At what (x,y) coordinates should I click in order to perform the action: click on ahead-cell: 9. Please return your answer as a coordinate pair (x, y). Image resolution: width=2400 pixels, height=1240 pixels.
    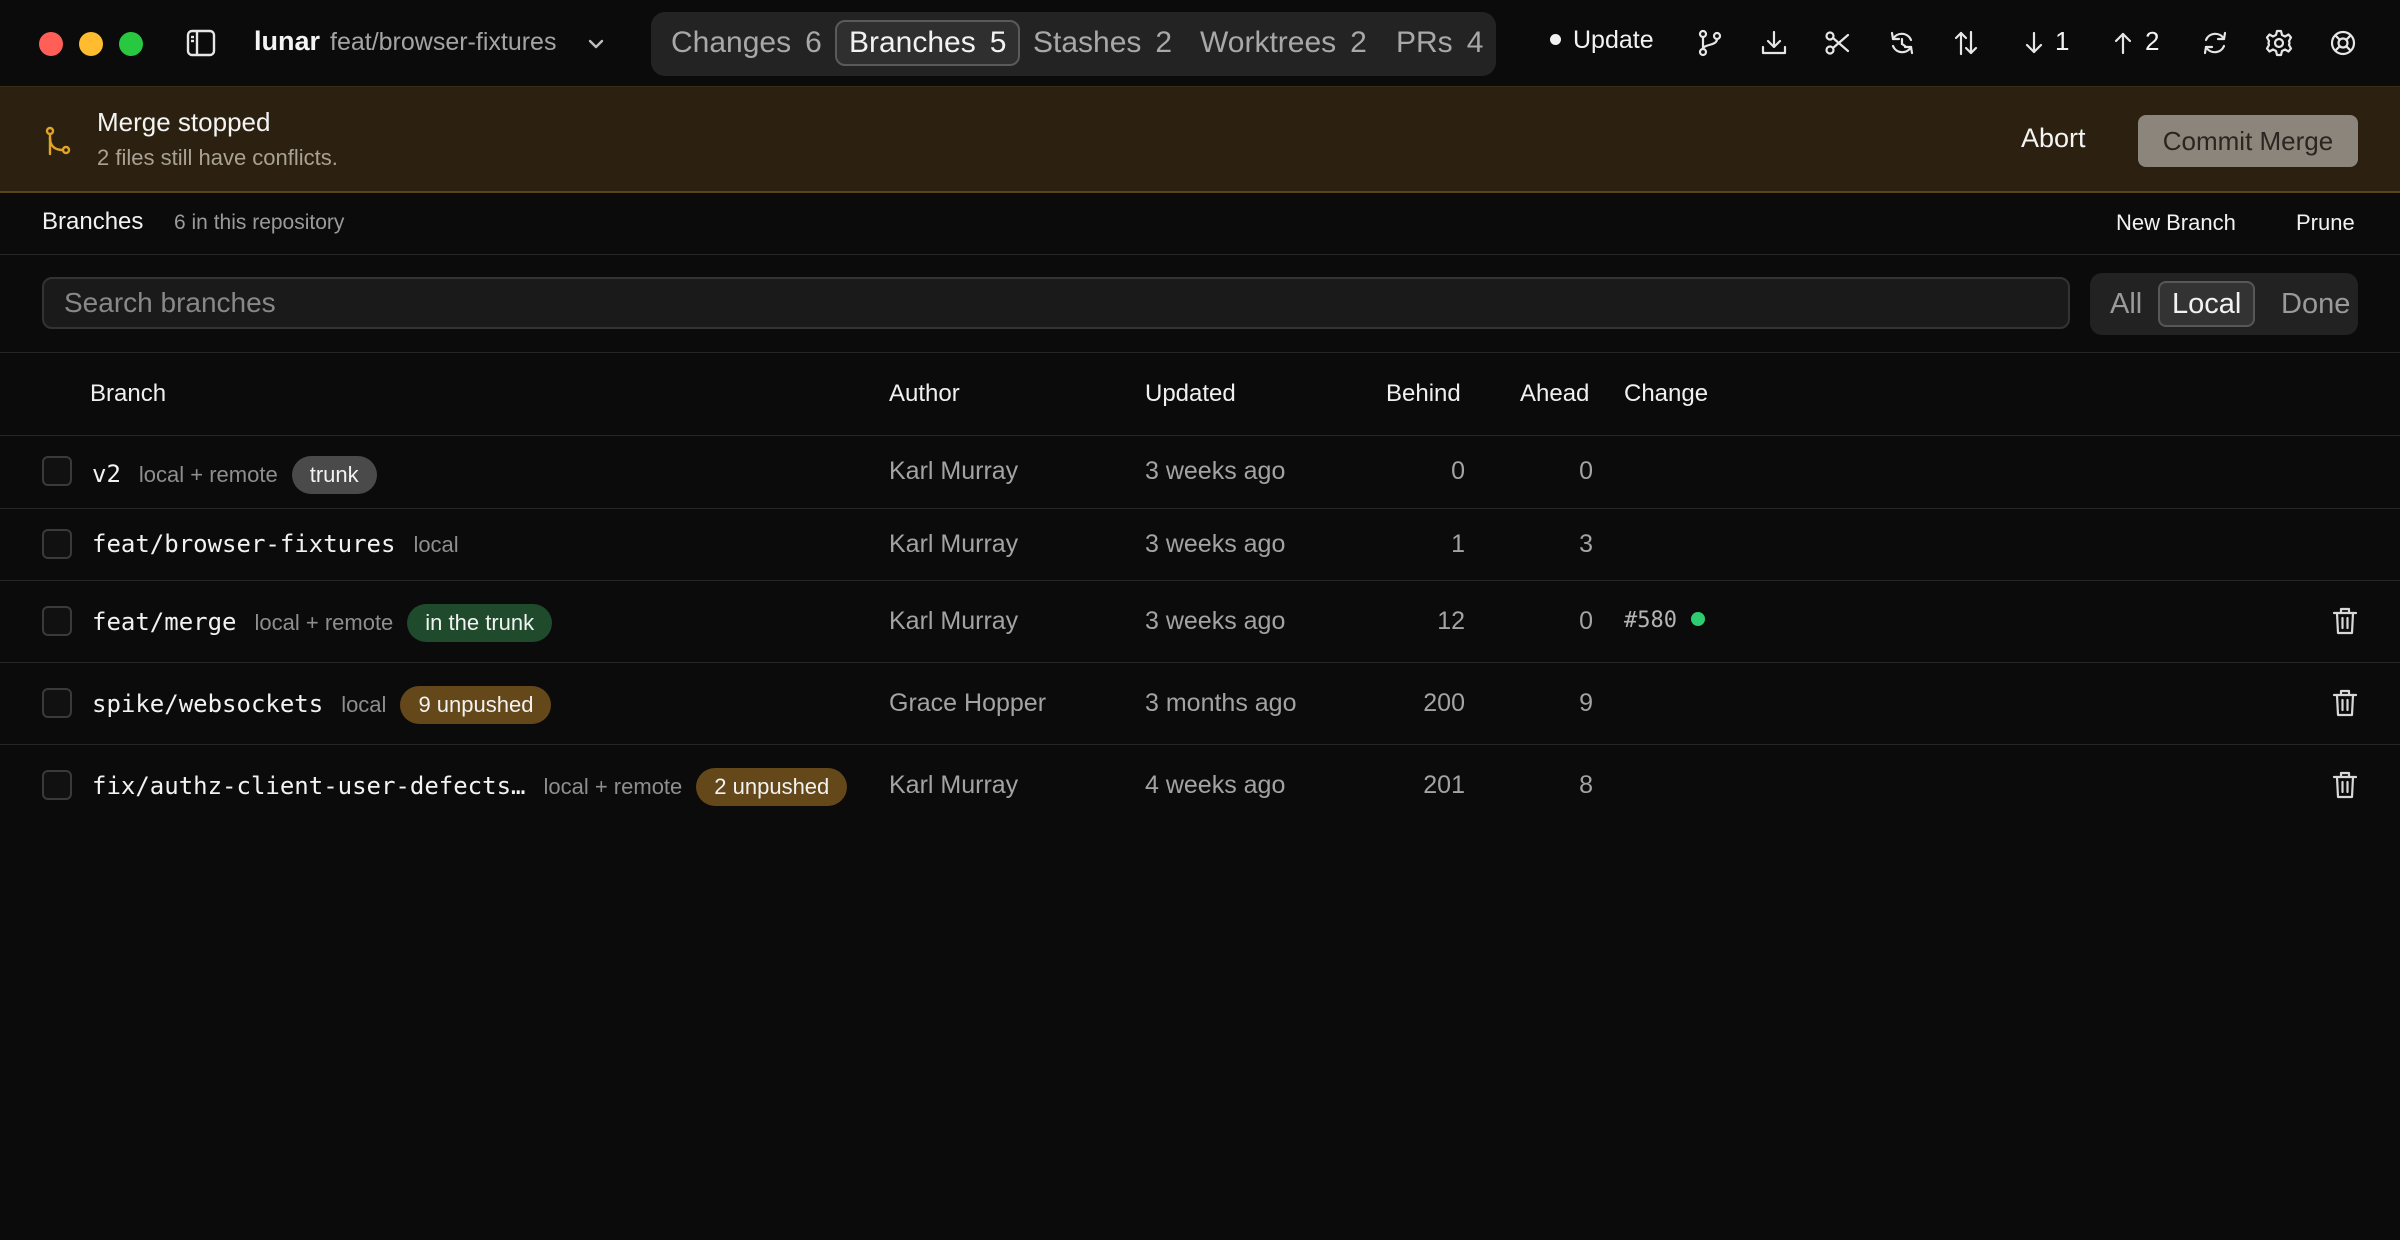
    Looking at the image, I should click on (1586, 703).